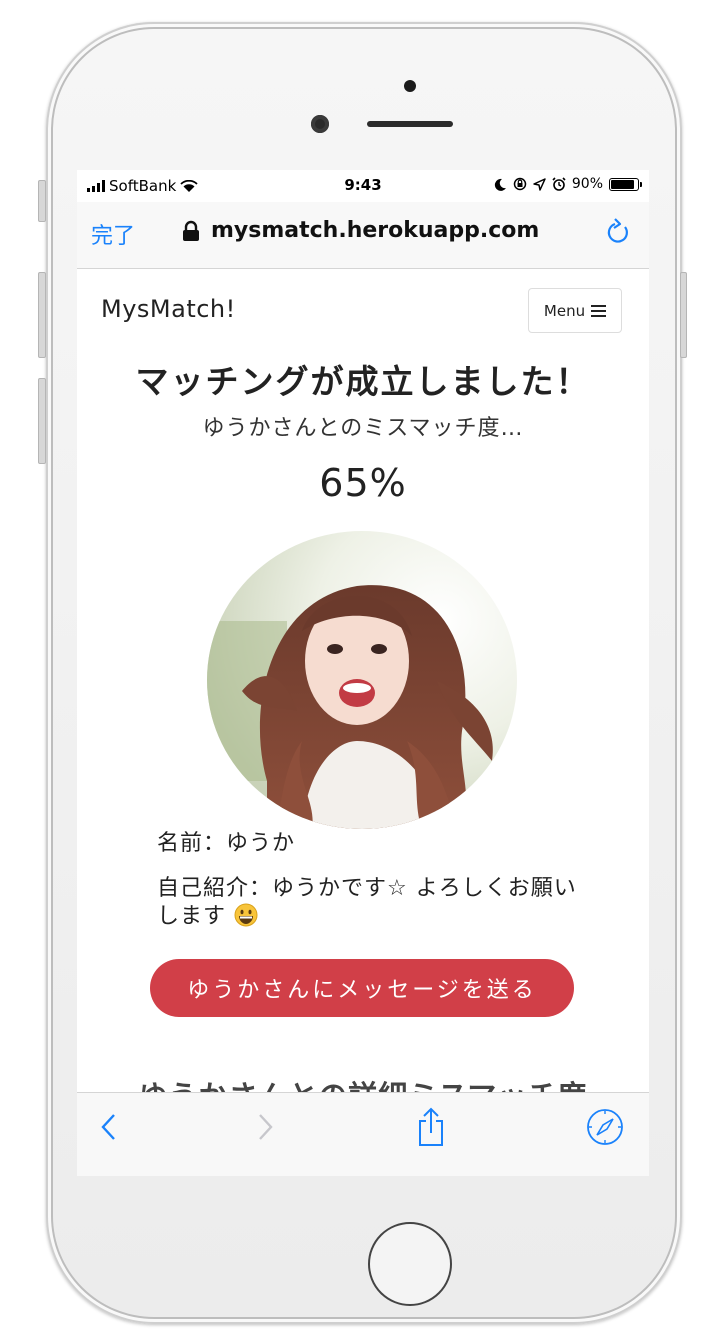 This screenshot has height=1334, width=724. Describe the element at coordinates (568, 184) in the screenshot. I see `status-right-group: 90%` at that location.